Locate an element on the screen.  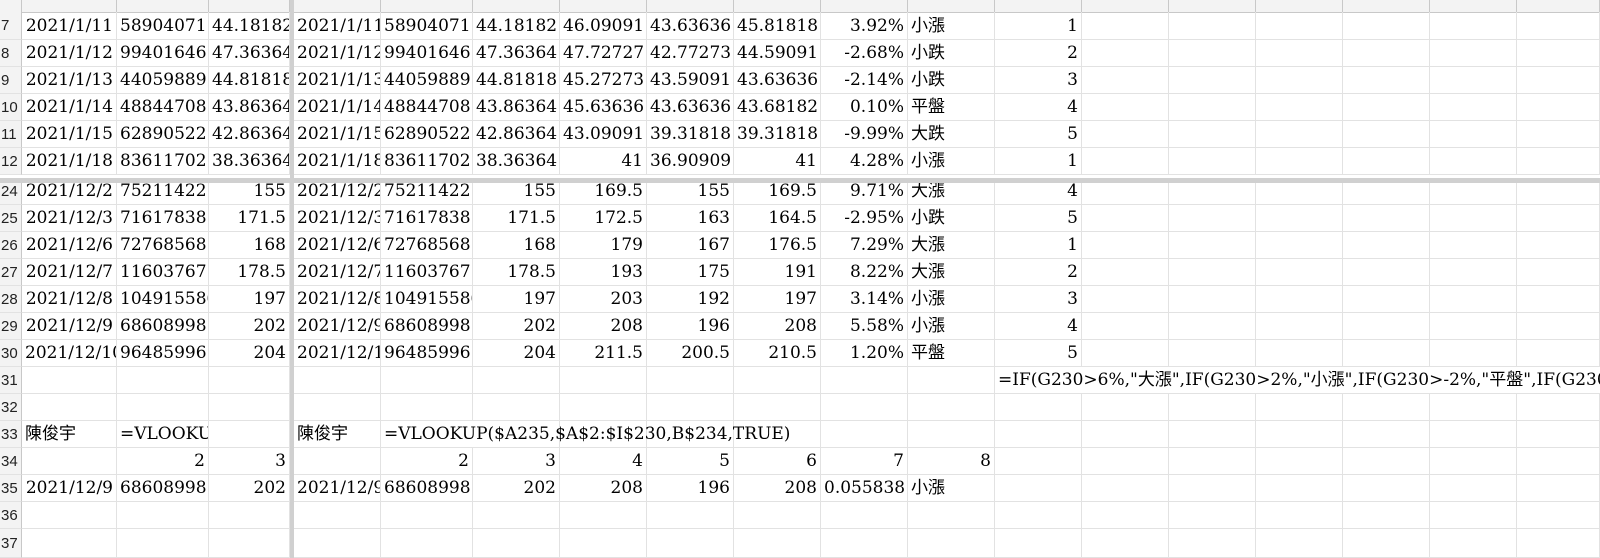
cell: 48844708 is located at coordinates (427, 107).